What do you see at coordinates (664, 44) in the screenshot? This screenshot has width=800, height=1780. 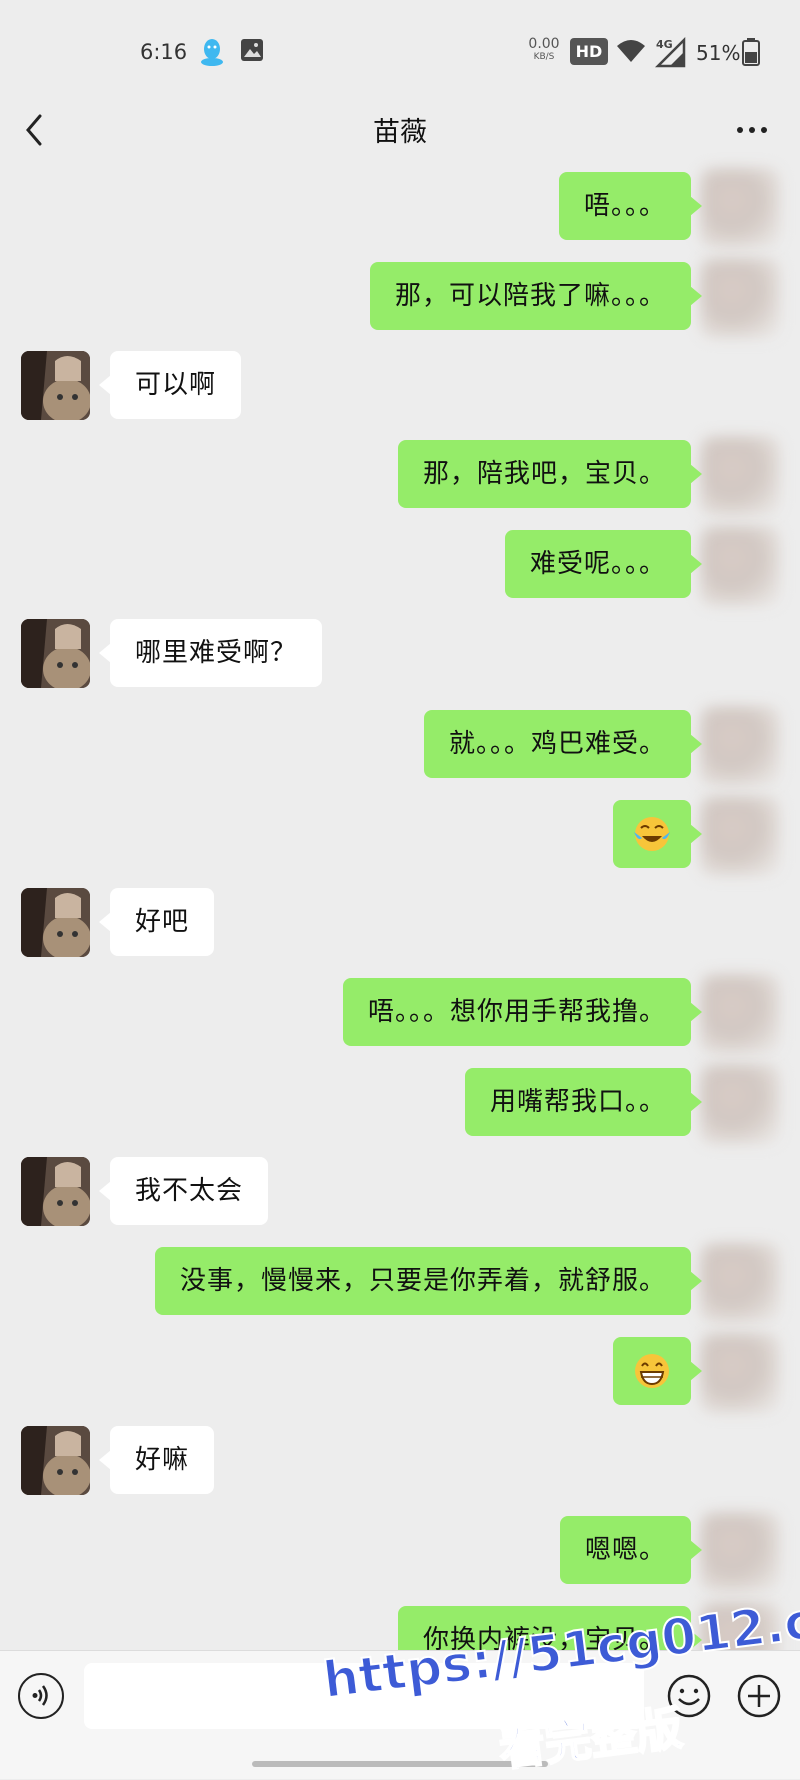 I see `network-type-label: 4G` at bounding box center [664, 44].